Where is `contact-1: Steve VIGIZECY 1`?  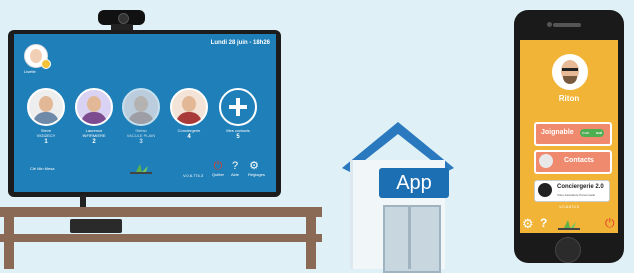
contact-1: Steve VIGIZECY 1 is located at coordinates (46, 116).